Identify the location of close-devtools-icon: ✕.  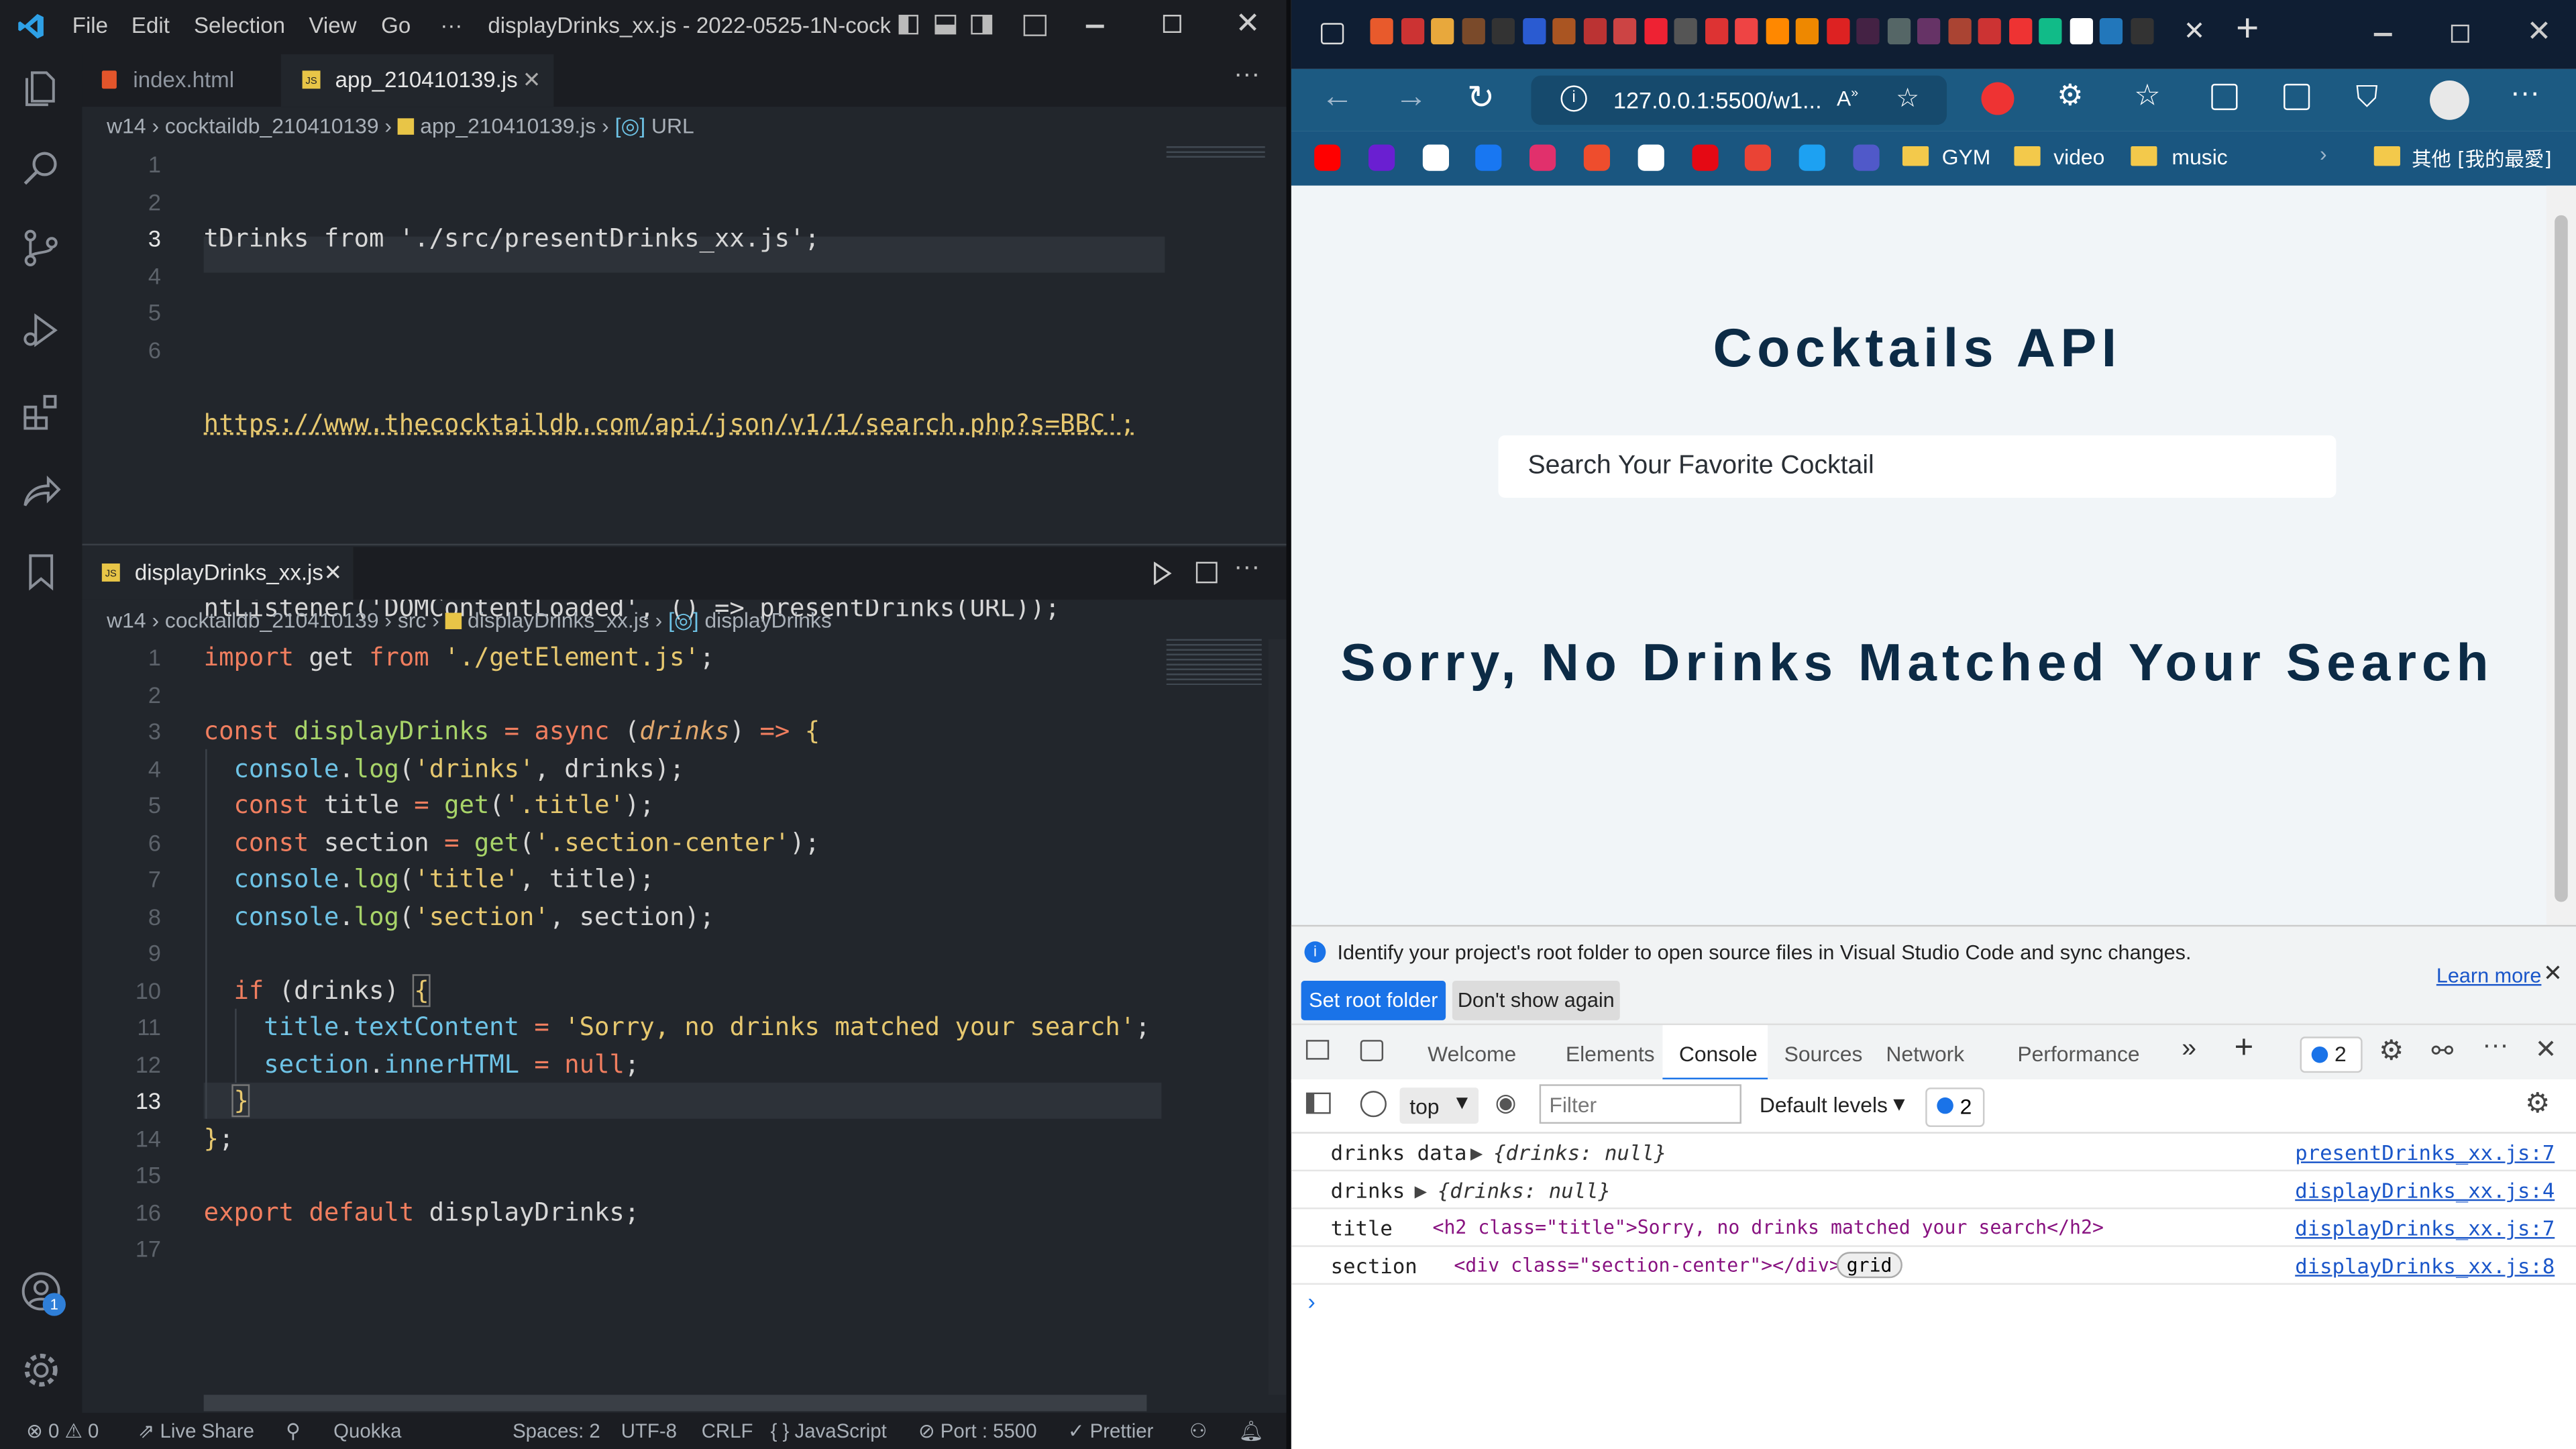
(2546, 1049).